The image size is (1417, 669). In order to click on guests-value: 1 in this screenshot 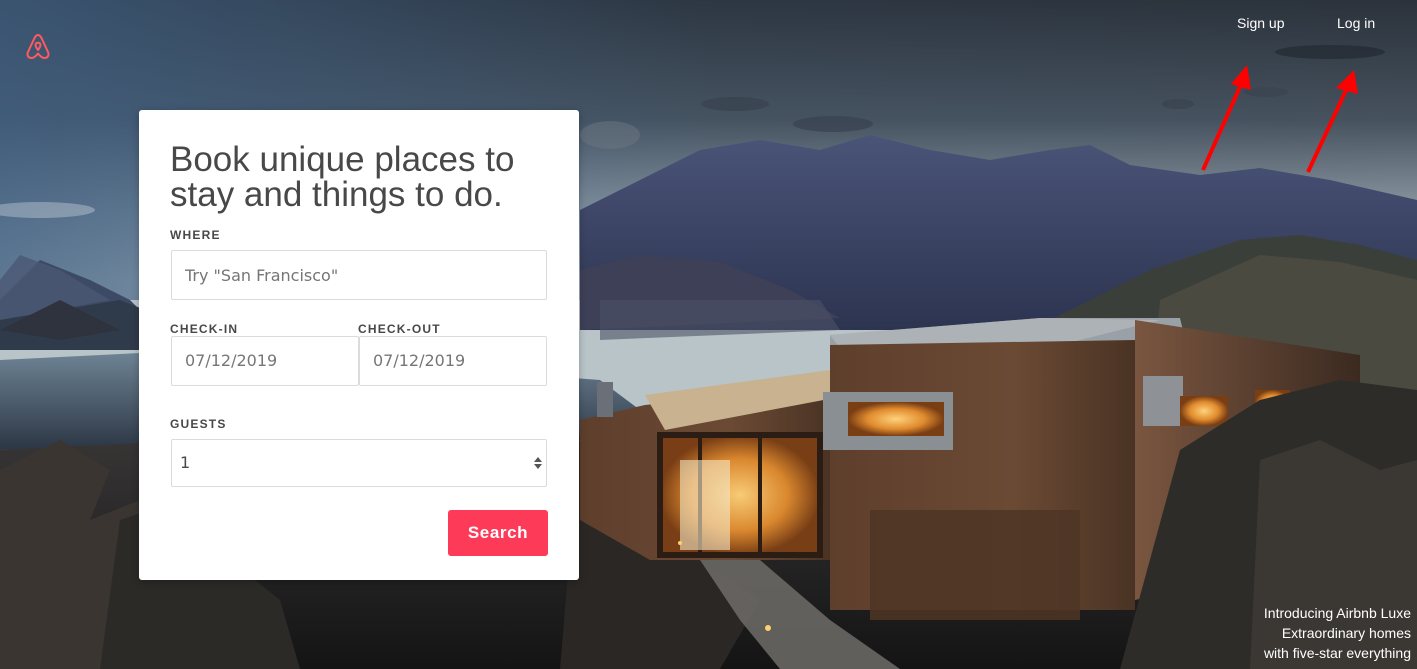, I will do `click(185, 462)`.